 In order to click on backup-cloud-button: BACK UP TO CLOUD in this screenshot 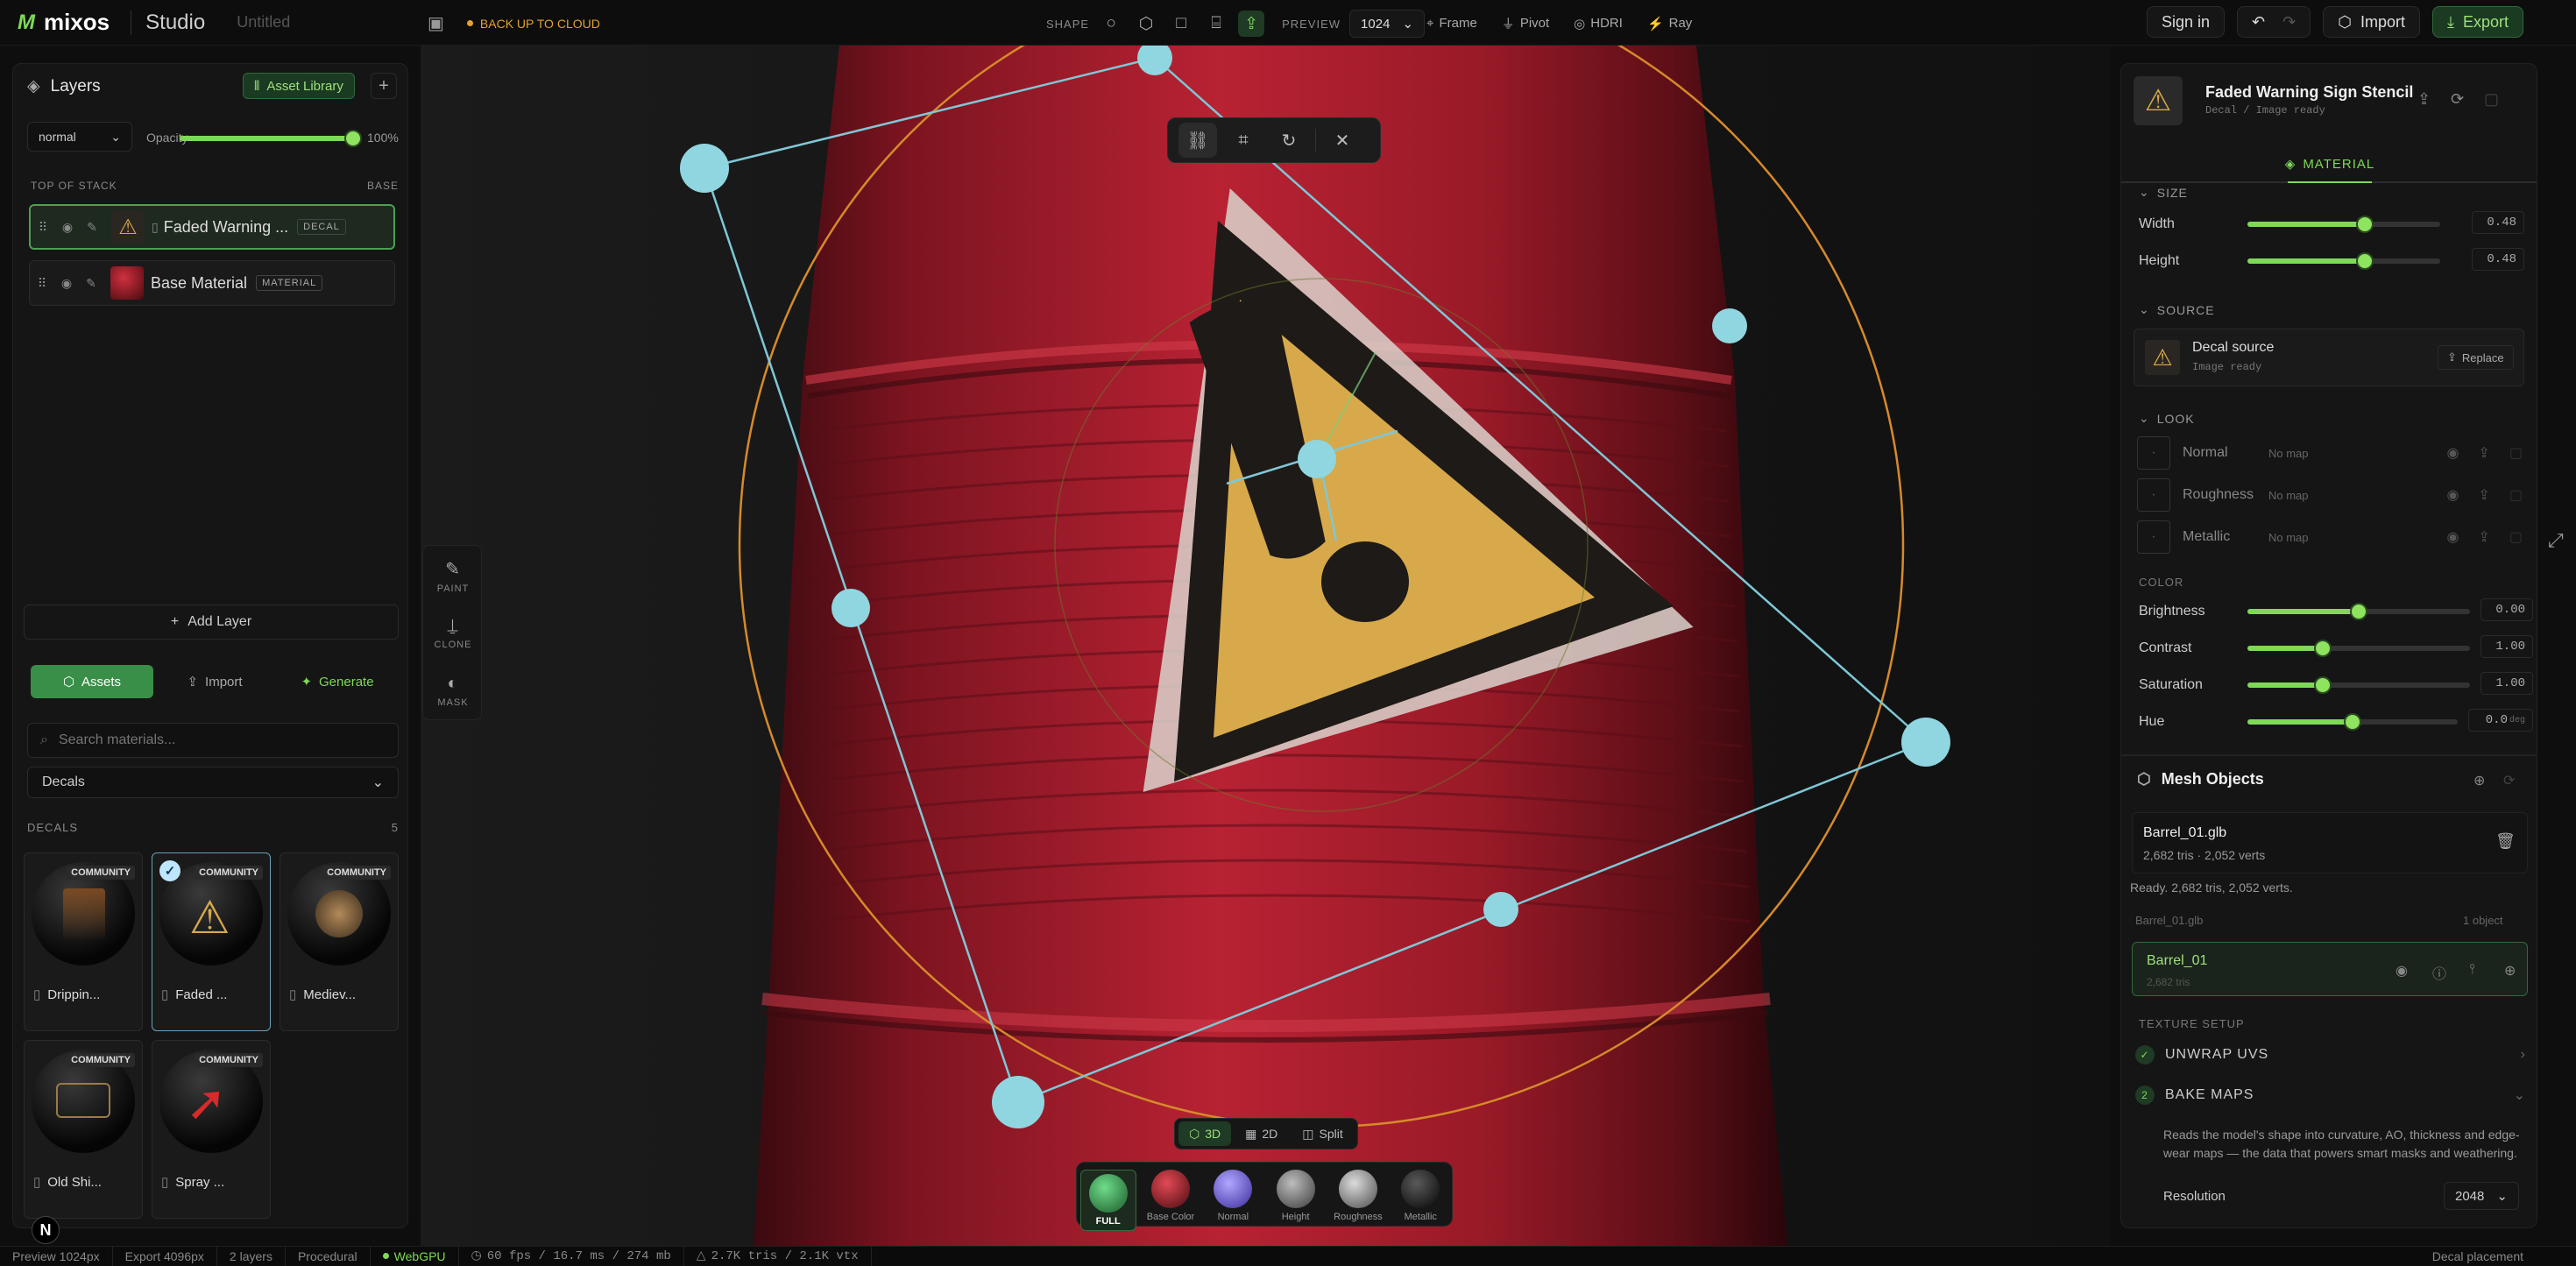, I will do `click(533, 24)`.